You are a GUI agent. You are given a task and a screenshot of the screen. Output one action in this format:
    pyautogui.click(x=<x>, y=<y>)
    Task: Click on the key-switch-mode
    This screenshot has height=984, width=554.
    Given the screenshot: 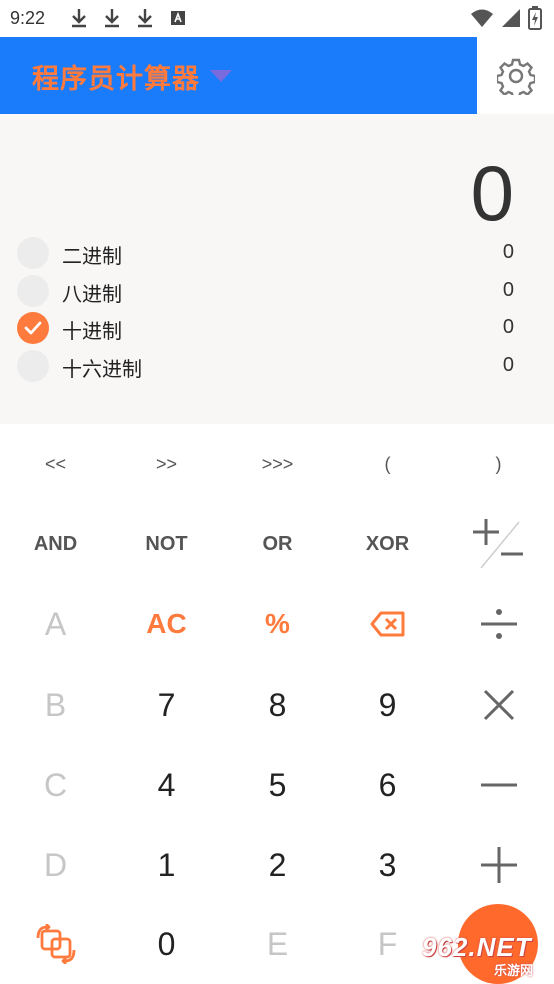 What is the action you would take?
    pyautogui.click(x=55, y=944)
    